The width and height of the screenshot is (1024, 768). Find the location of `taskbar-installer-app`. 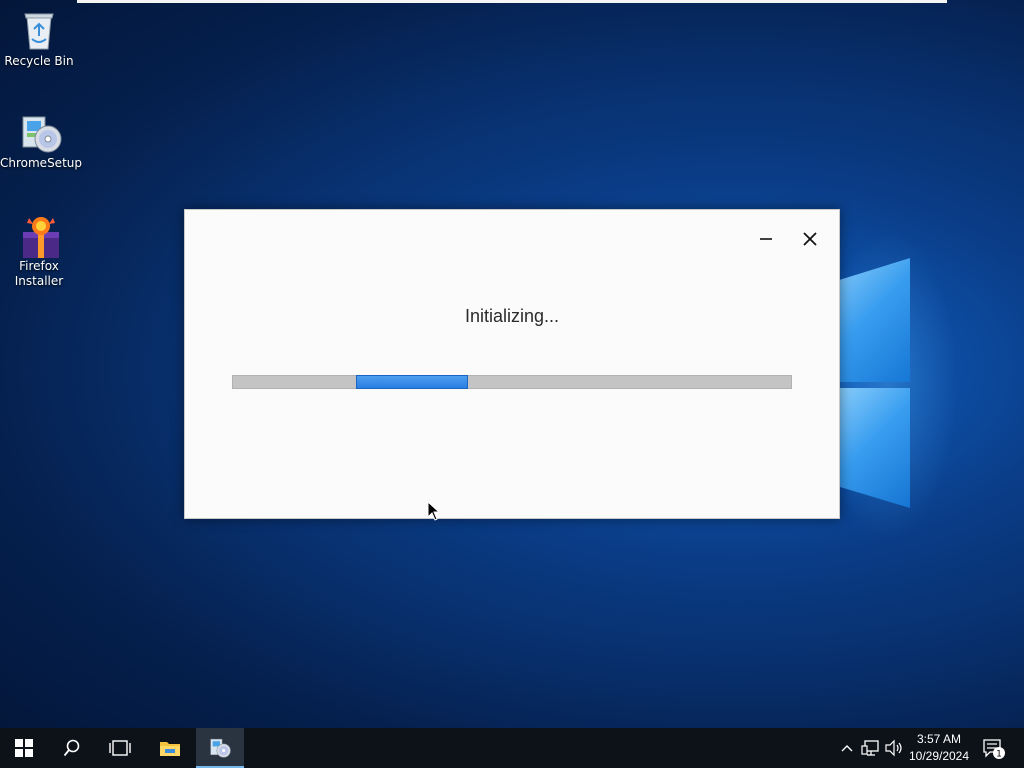

taskbar-installer-app is located at coordinates (220, 748).